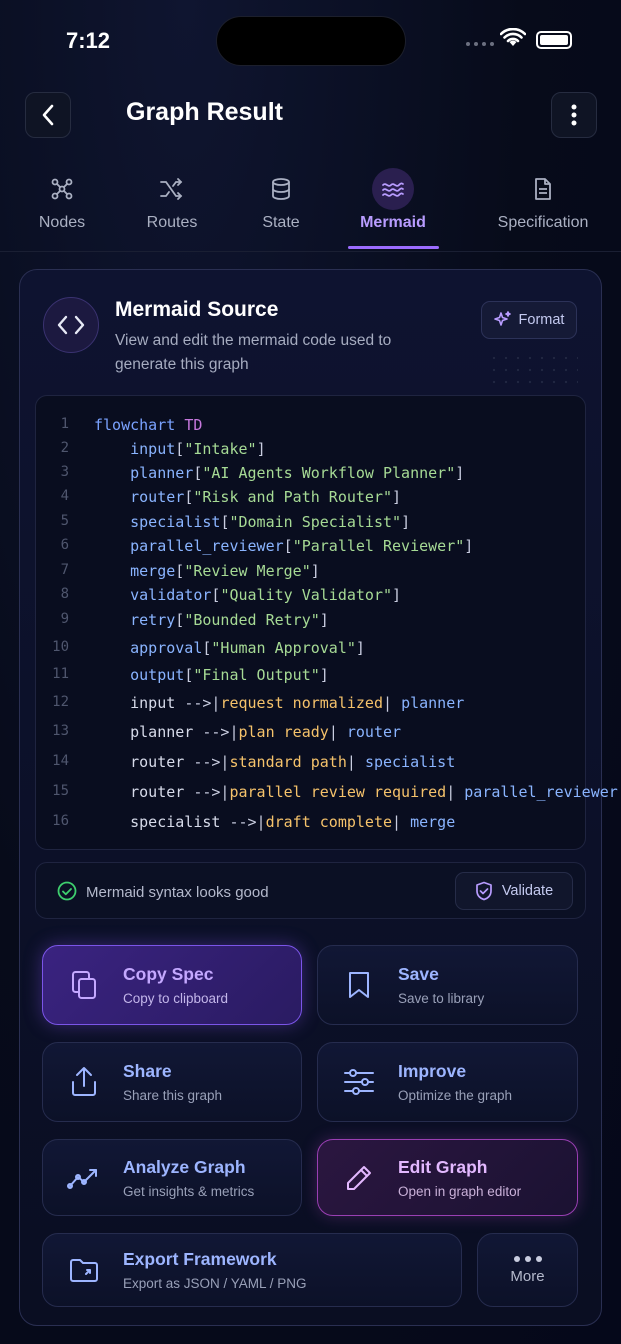  Describe the element at coordinates (60, 791) in the screenshot. I see `line-number: 15` at that location.